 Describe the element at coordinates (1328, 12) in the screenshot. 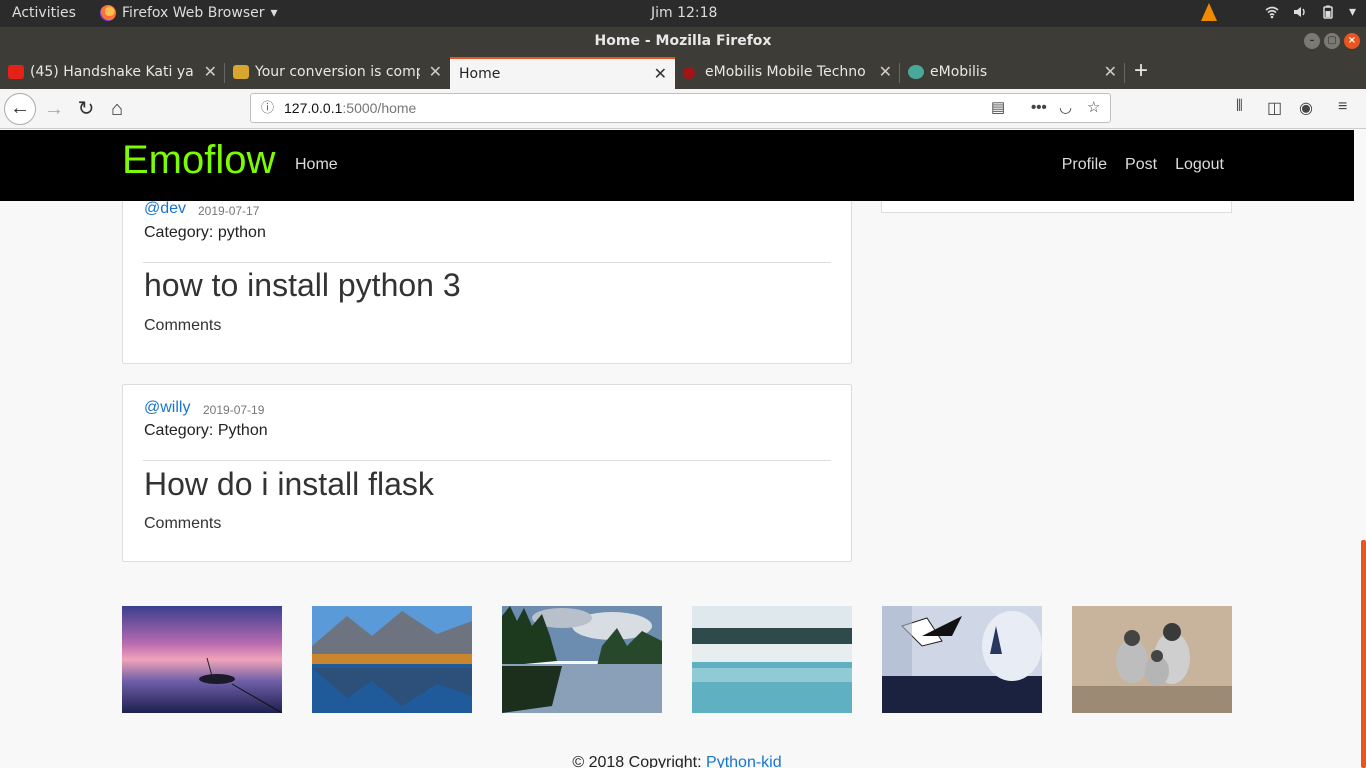

I see `battery-icon` at that location.